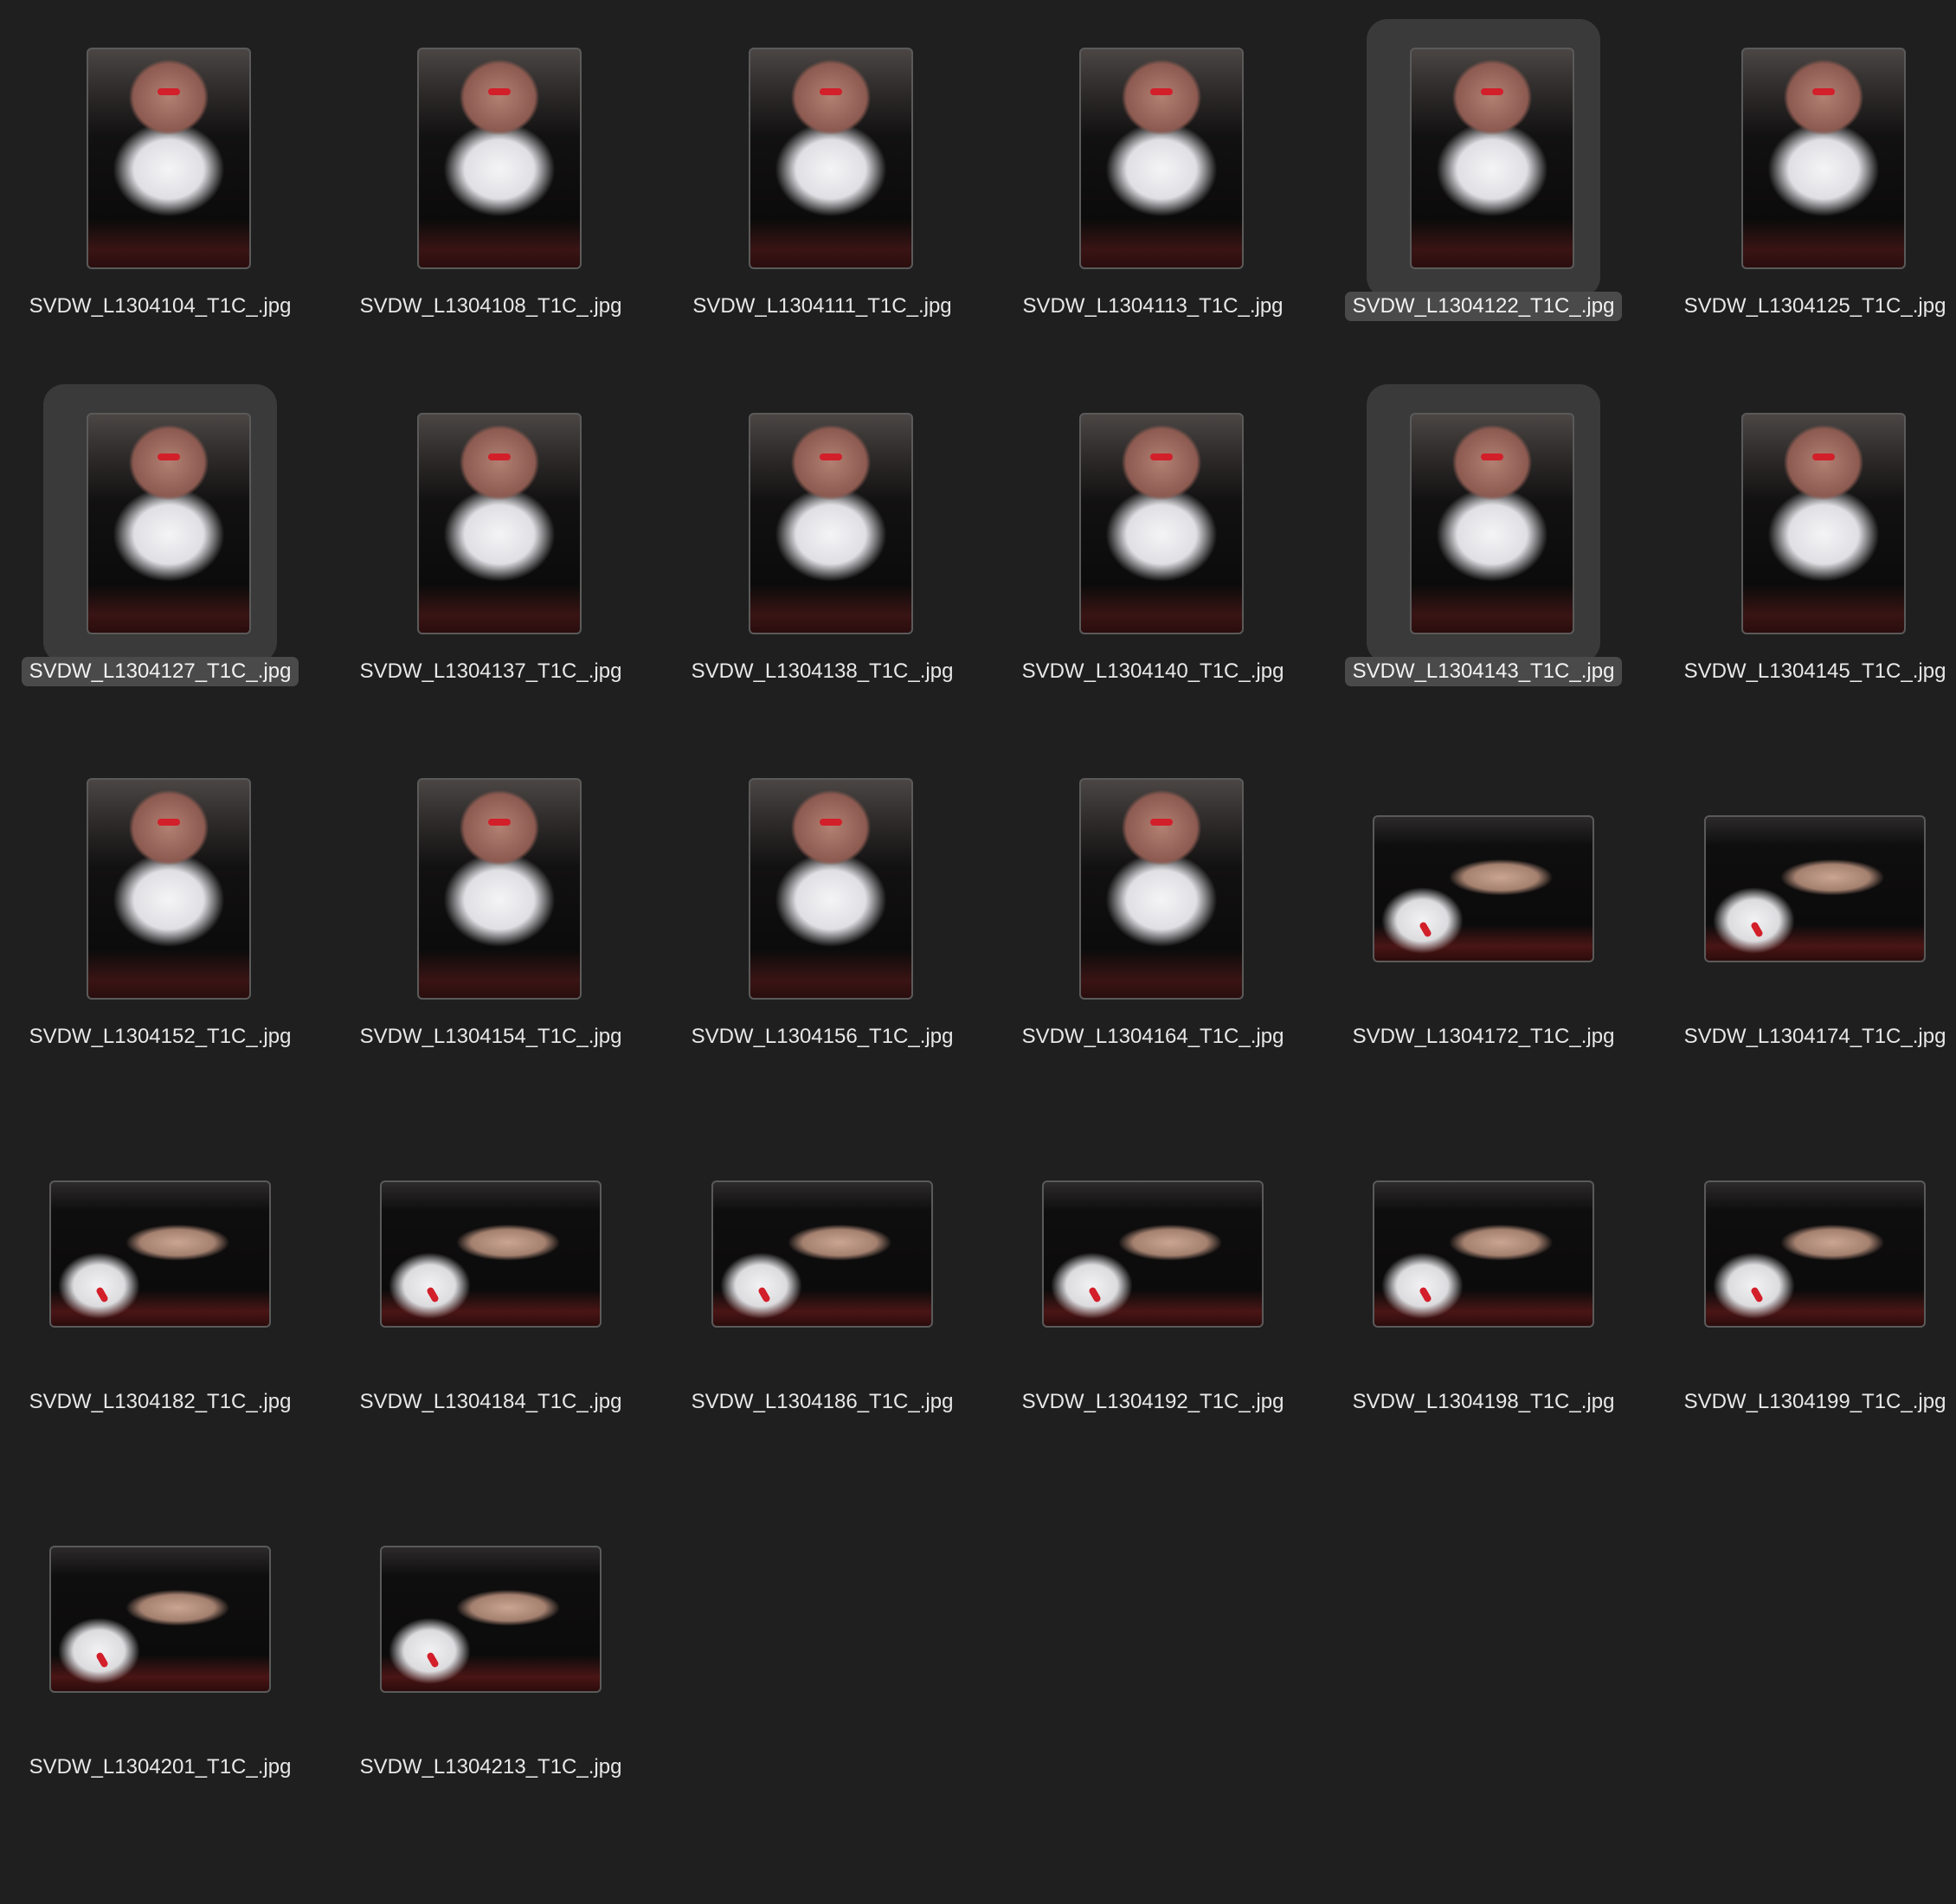  I want to click on file-item: SVDW_L1304164_T1C_.jpg, so click(1152, 913).